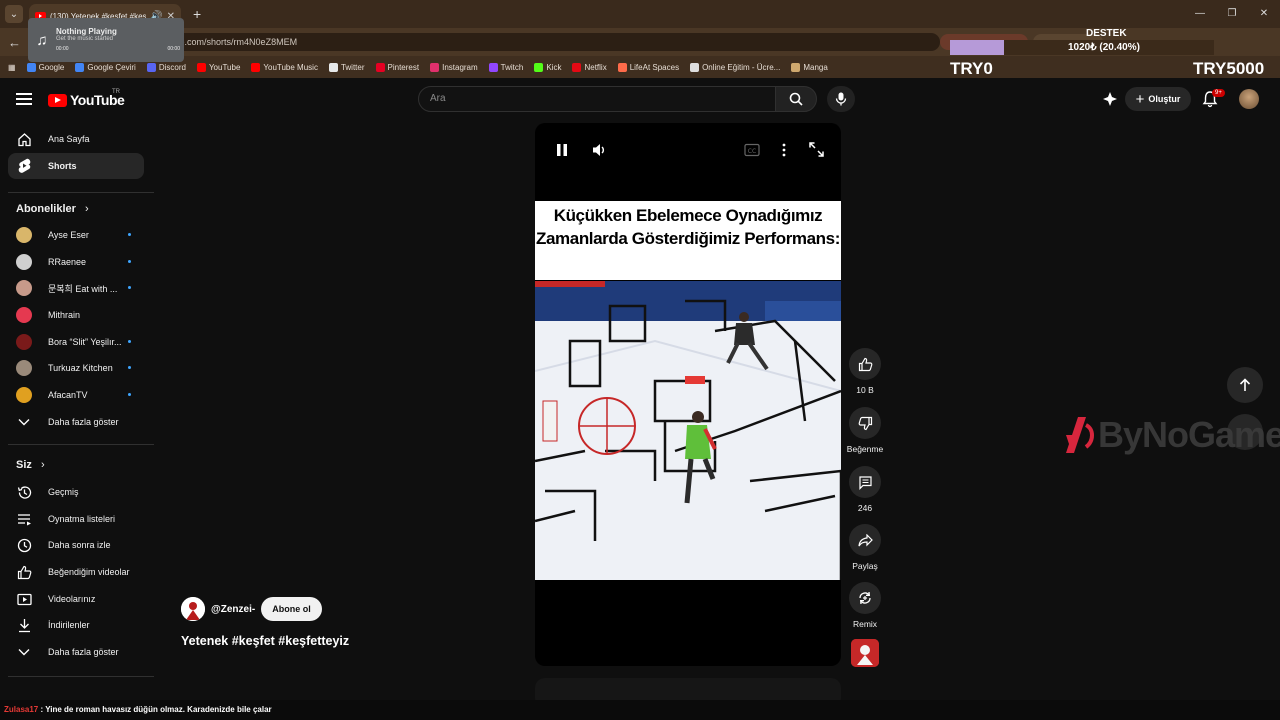  Describe the element at coordinates (841, 99) in the screenshot. I see `voice-search-button` at that location.